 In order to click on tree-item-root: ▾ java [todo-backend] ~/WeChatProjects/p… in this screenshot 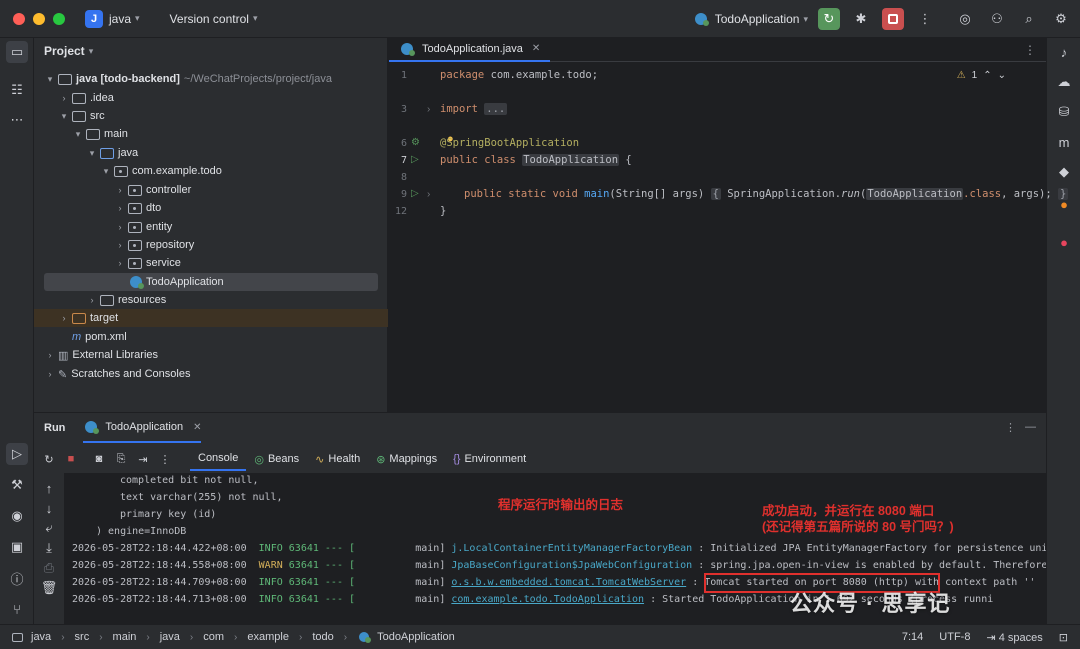, I will do `click(211, 79)`.